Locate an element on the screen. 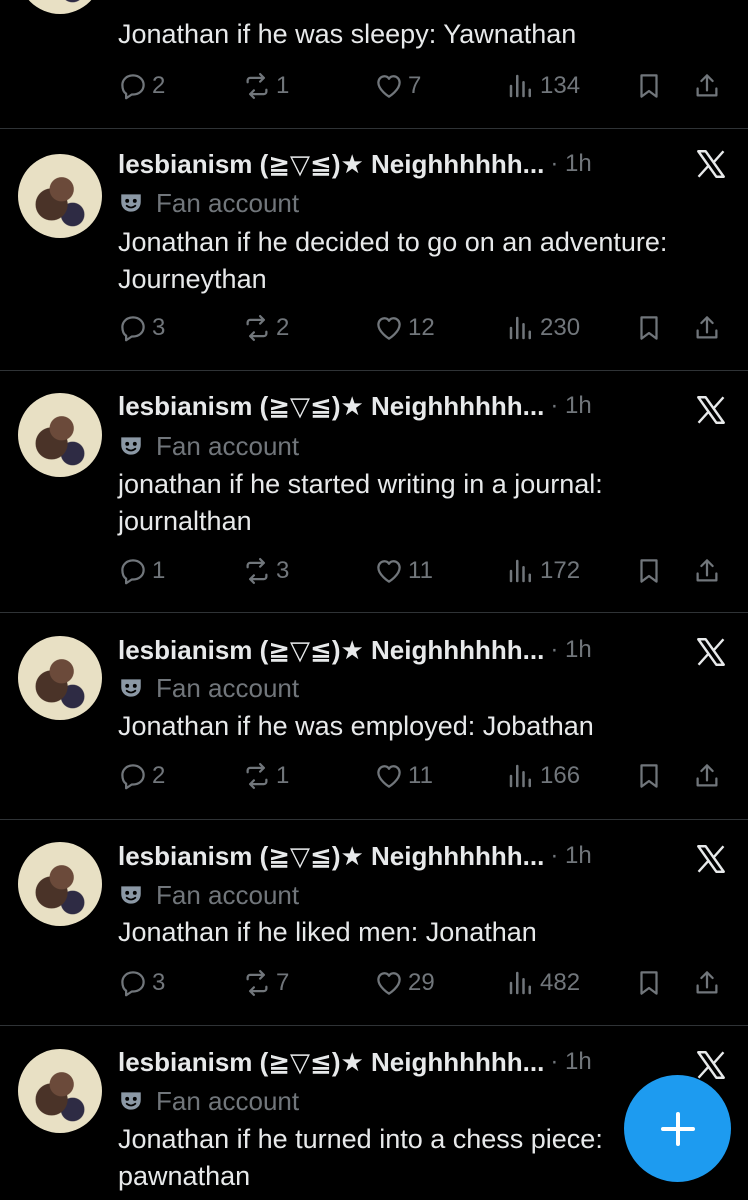 The image size is (748, 1200). views-button: 230 is located at coordinates (543, 328).